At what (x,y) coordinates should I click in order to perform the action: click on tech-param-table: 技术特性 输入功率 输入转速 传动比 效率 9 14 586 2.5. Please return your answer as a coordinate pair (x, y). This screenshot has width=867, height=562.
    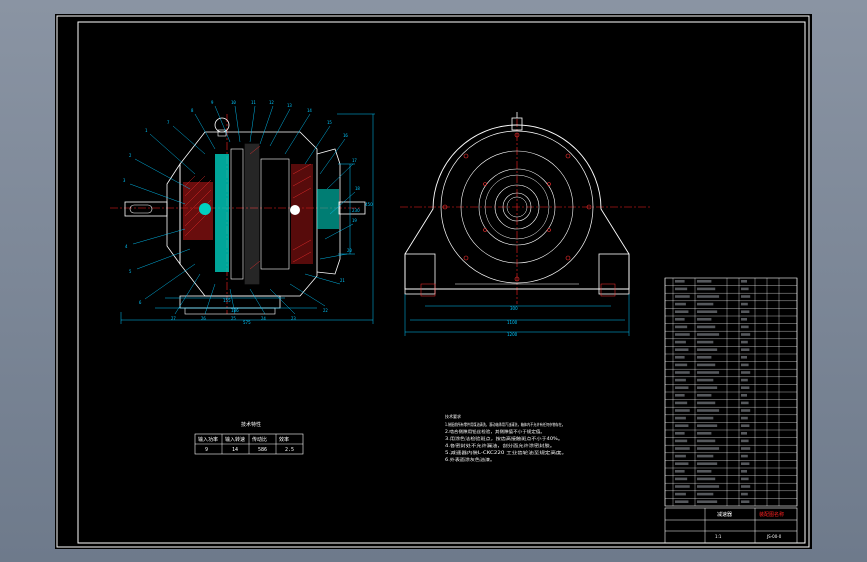
    Looking at the image, I should click on (249, 438).